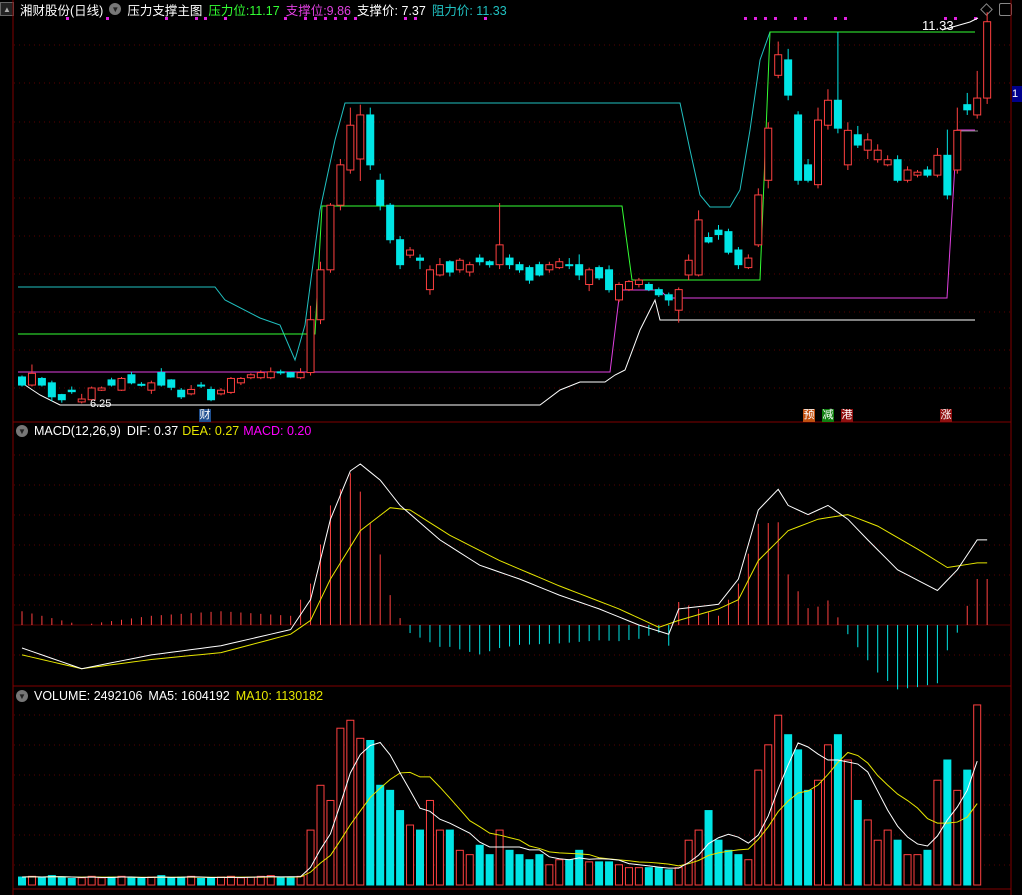 Image resolution: width=1022 pixels, height=895 pixels. I want to click on marker-yu: 预, so click(809, 415).